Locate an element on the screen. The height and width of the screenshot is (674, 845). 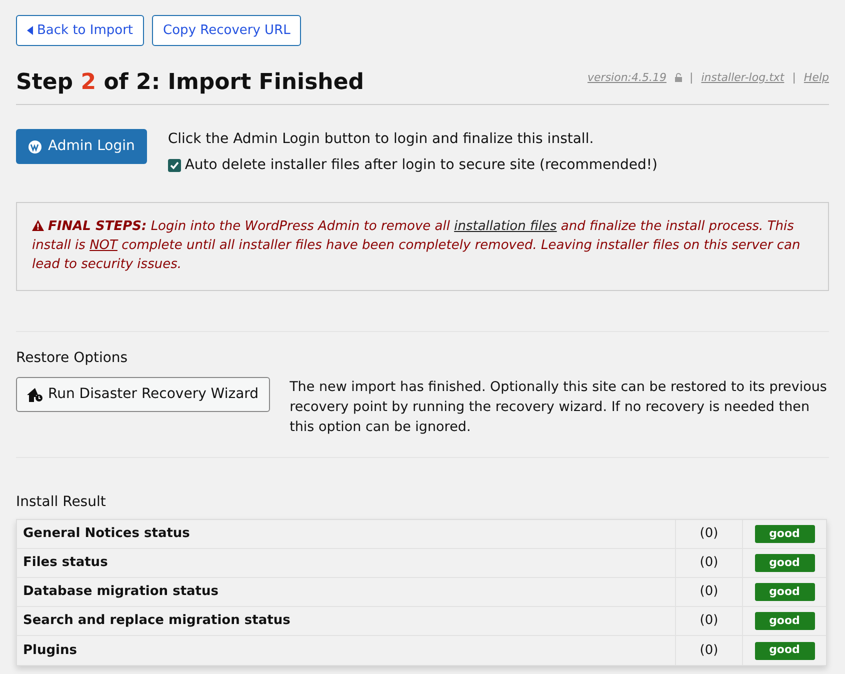
installation-files-link: installation files is located at coordinates (505, 226).